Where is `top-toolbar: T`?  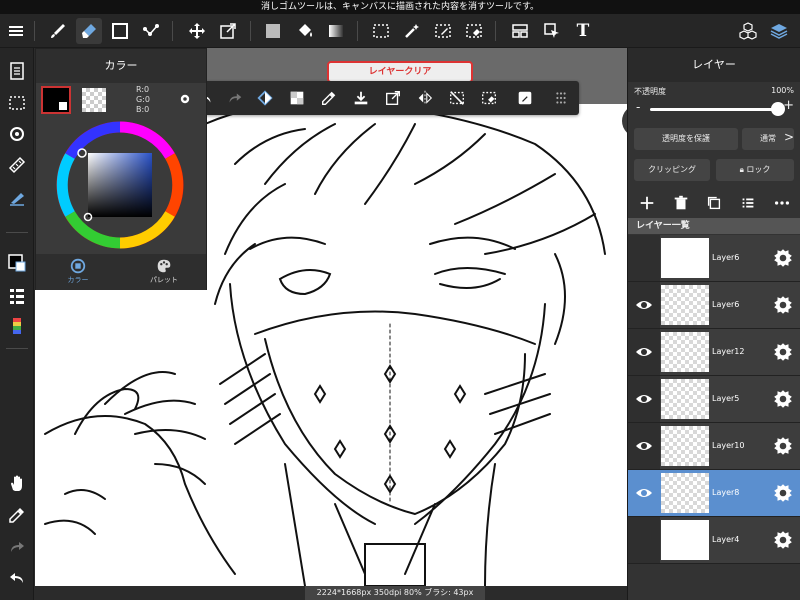 top-toolbar: T is located at coordinates (400, 31).